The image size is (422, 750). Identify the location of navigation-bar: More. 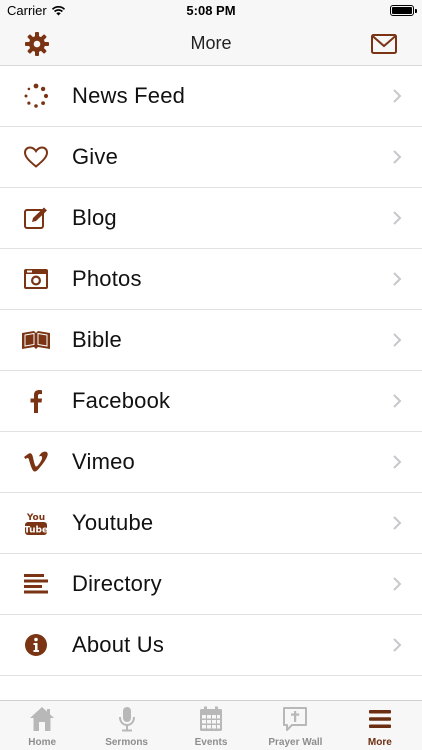
(211, 44).